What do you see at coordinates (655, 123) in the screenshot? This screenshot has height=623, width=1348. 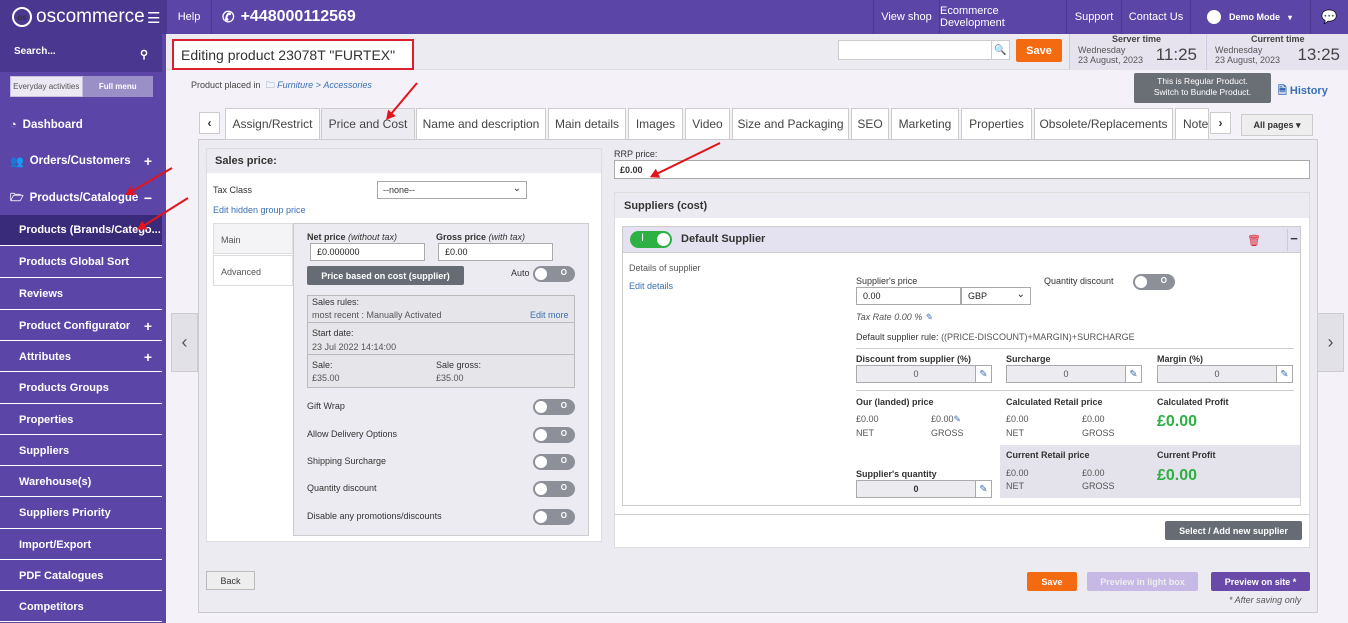 I see `tab-images: Images` at bounding box center [655, 123].